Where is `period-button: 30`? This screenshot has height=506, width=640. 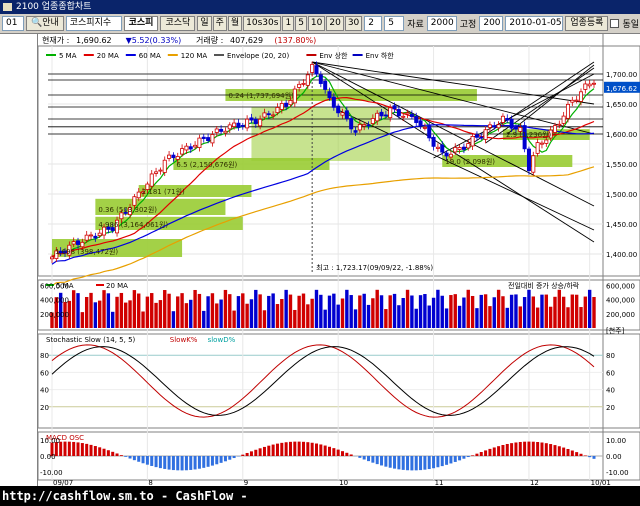 period-button: 30 is located at coordinates (353, 23).